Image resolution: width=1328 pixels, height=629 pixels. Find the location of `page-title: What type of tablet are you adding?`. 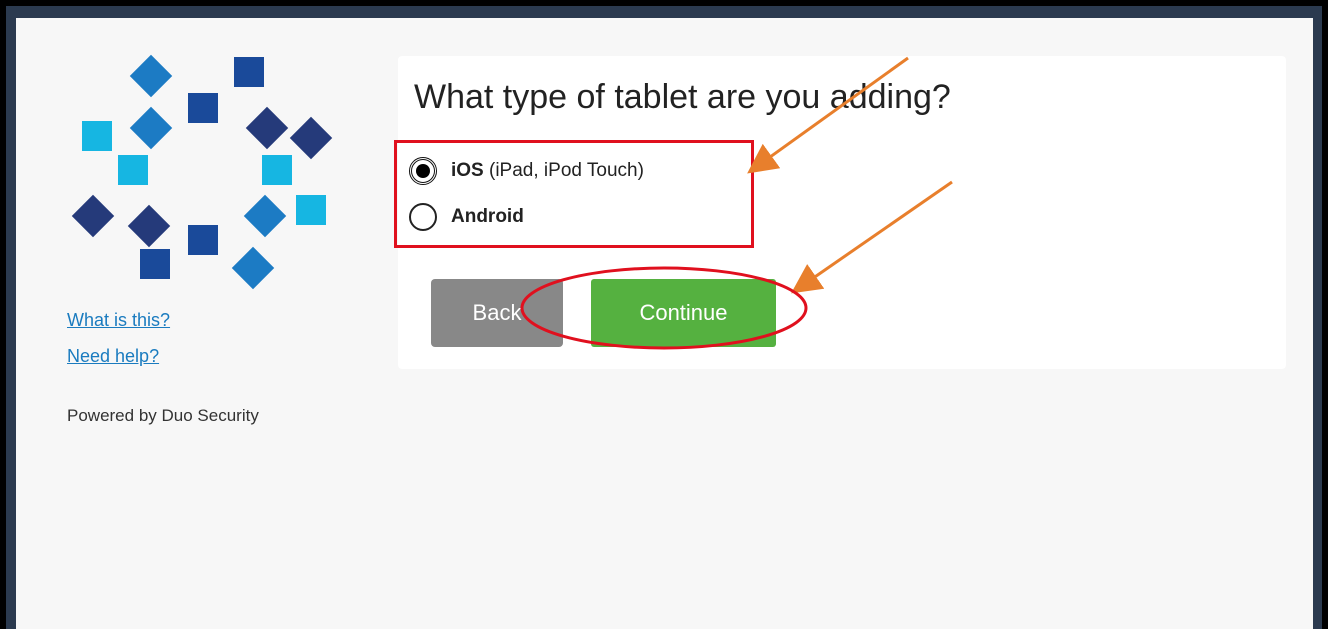

page-title: What type of tablet are you adding? is located at coordinates (682, 97).